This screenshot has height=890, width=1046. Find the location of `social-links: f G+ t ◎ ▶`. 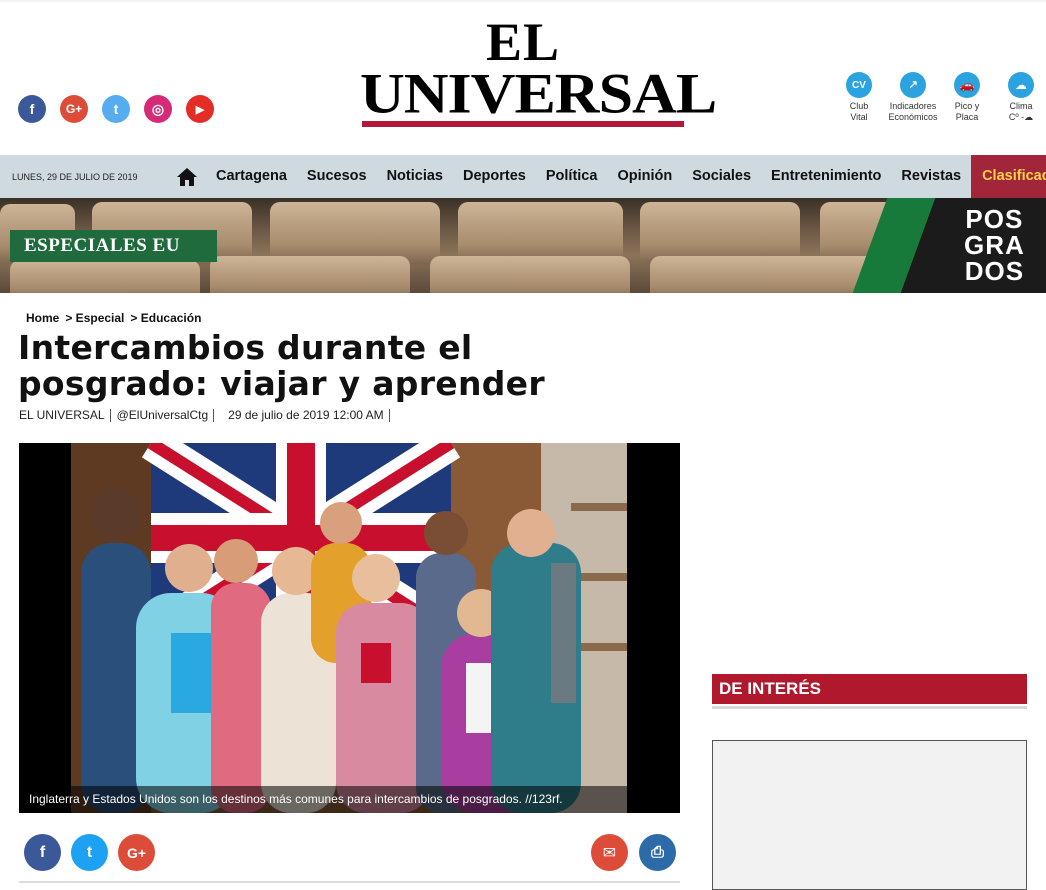

social-links: f G+ t ◎ ▶ is located at coordinates (116, 109).